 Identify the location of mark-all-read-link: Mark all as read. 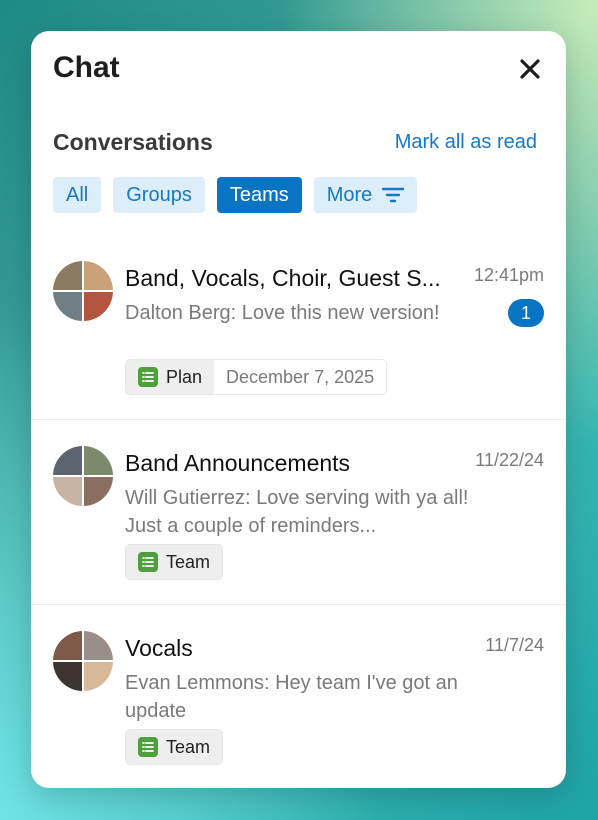
(466, 142).